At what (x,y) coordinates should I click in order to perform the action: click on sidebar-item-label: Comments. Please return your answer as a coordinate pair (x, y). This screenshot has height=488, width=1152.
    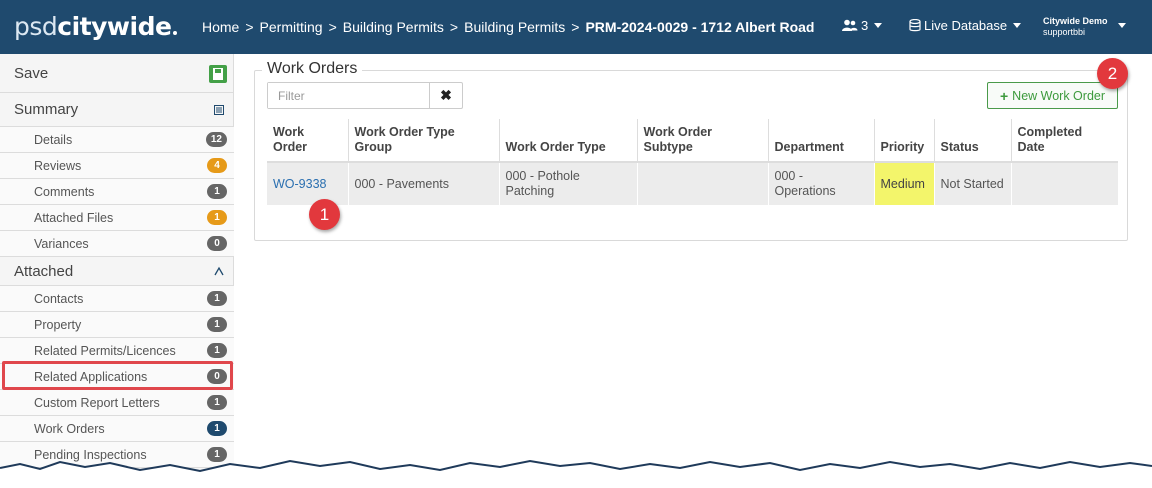
    Looking at the image, I should click on (64, 191).